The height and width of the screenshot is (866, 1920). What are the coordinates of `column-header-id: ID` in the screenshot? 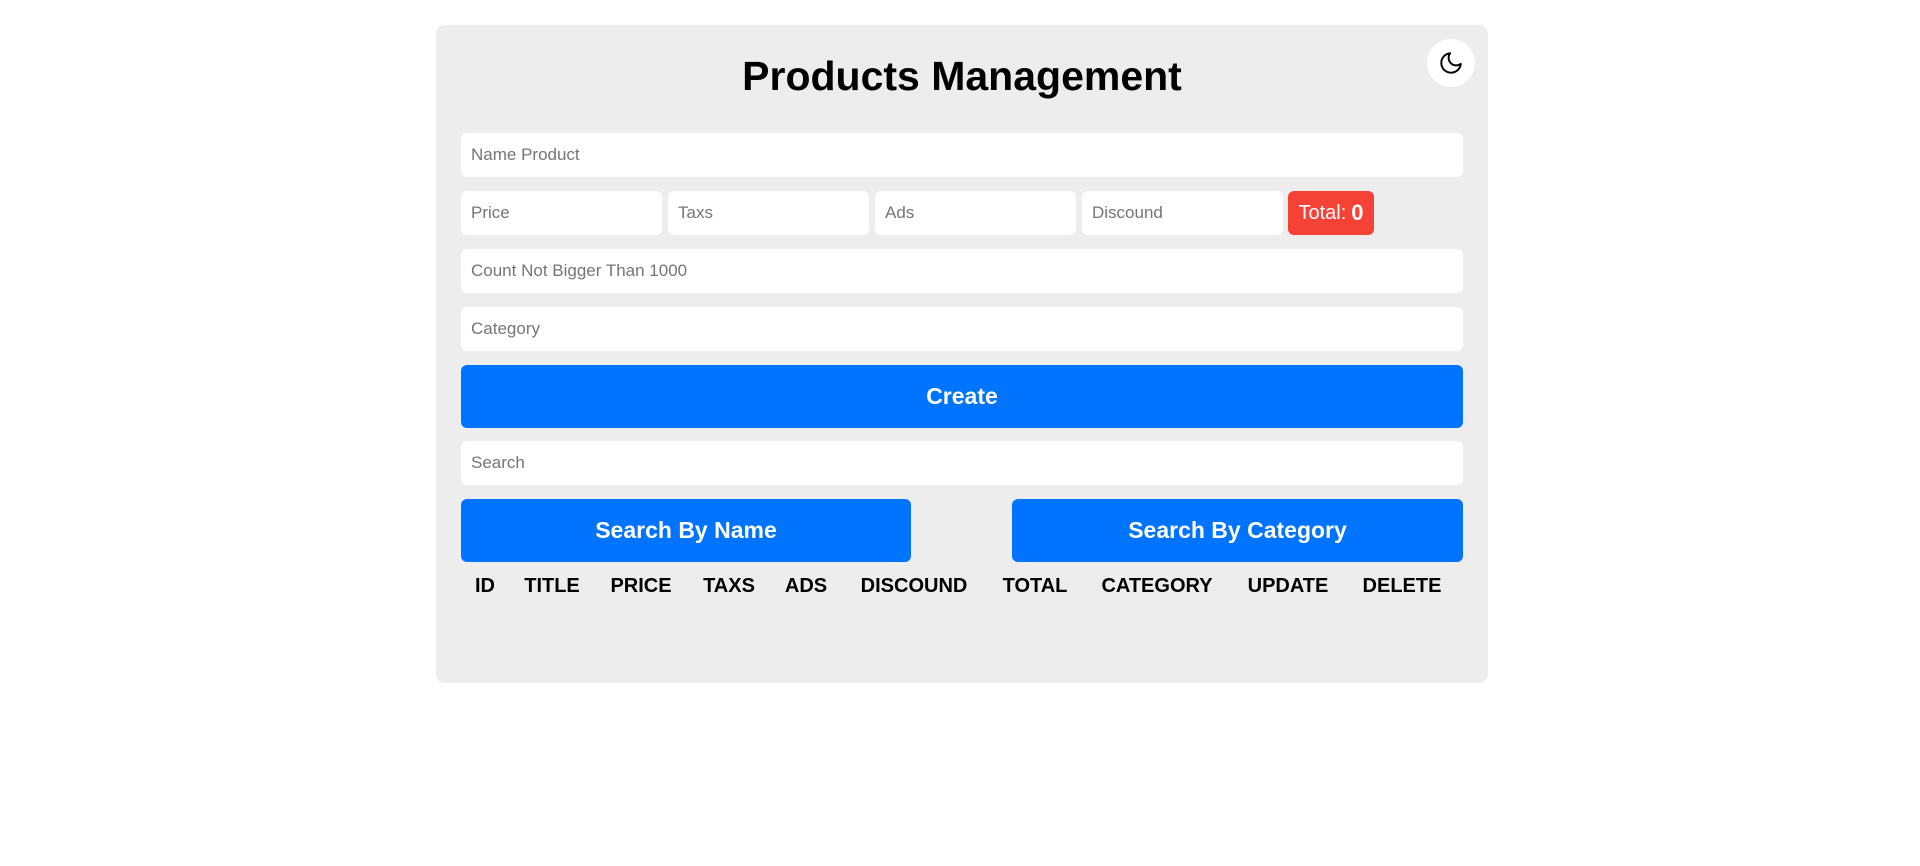 It's located at (485, 586).